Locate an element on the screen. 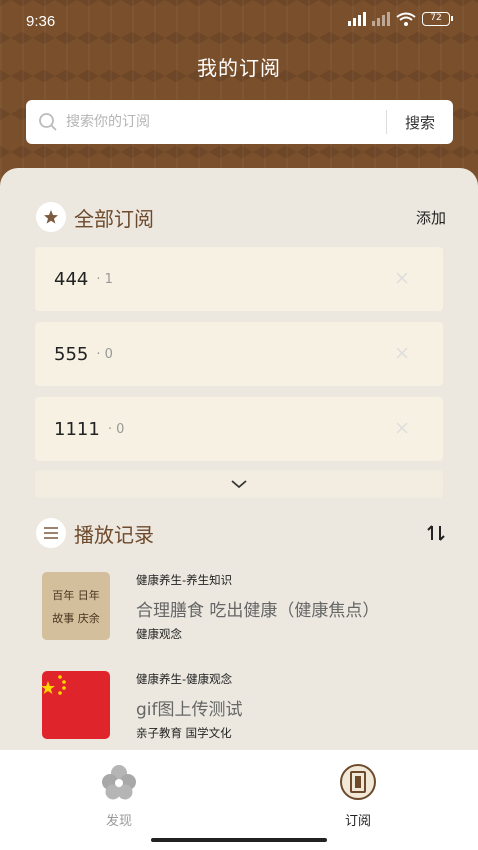 Image resolution: width=478 pixels, height=850 pixels. add-subscription-button: 添加 is located at coordinates (431, 217).